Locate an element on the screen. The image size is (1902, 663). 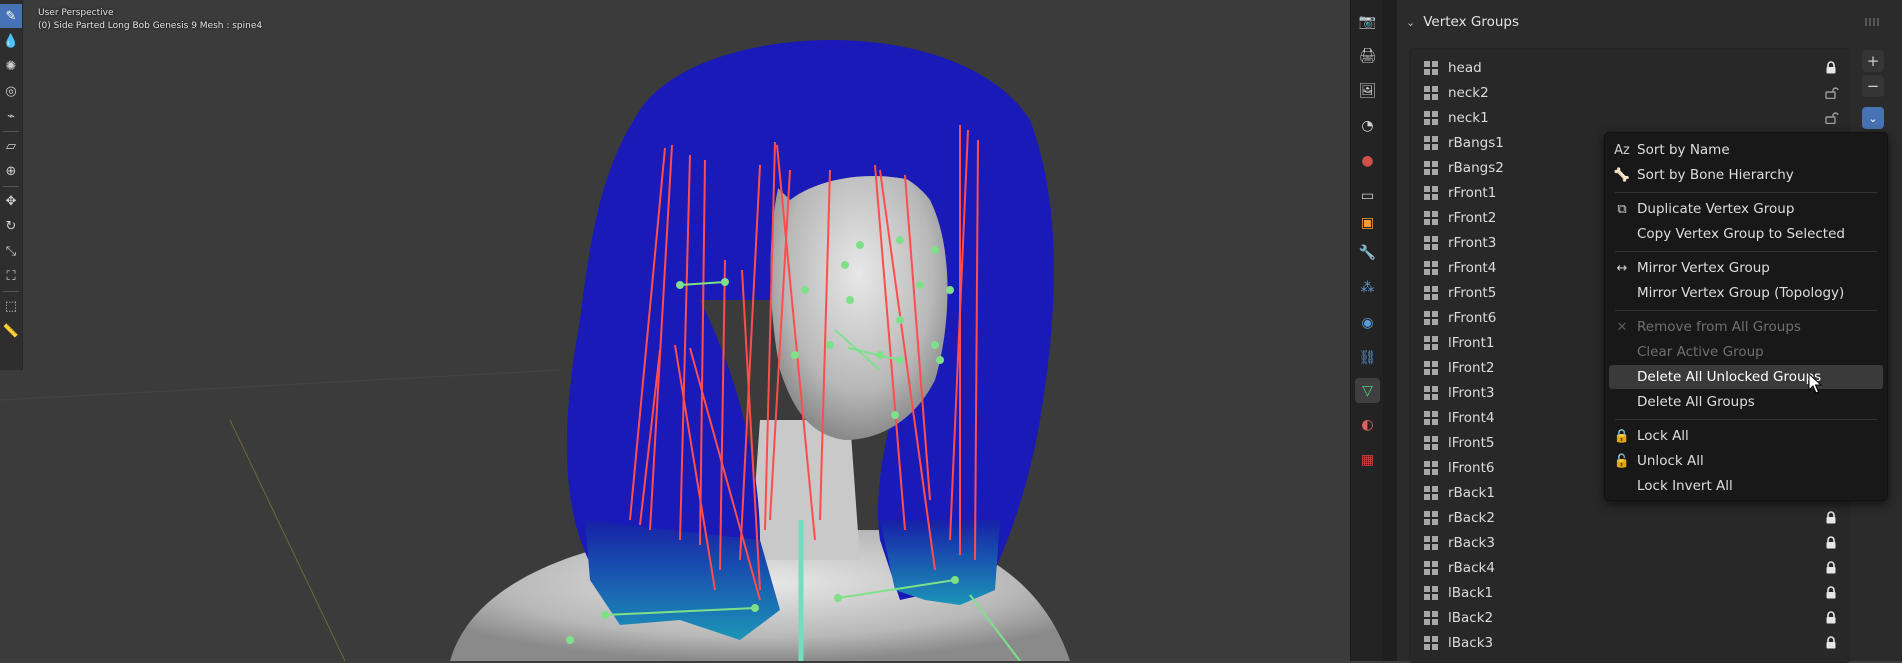
vertex-group-row: head is located at coordinates (1629, 67).